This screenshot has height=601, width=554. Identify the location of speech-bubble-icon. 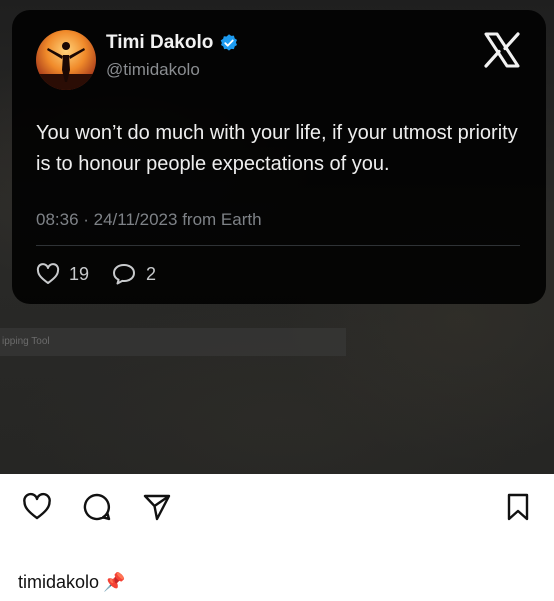
(124, 274).